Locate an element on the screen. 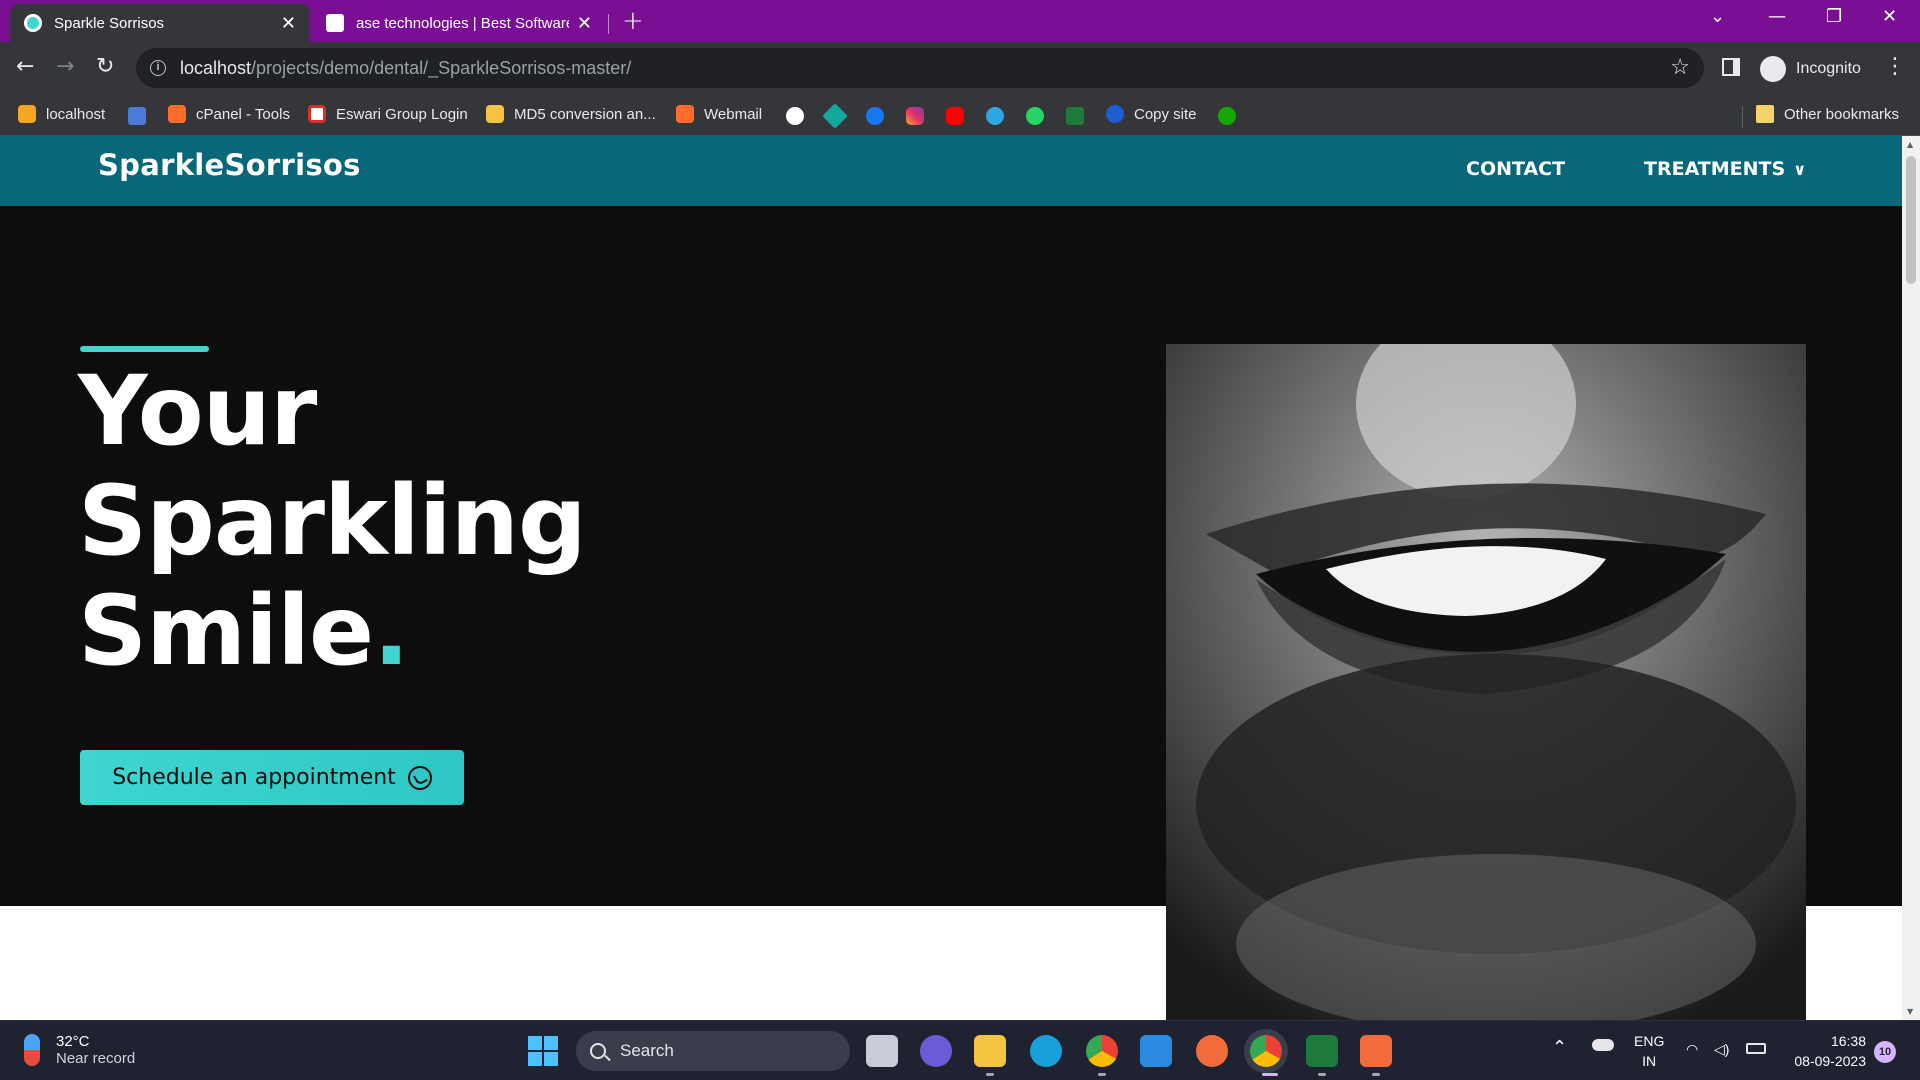  side-panel-icon is located at coordinates (1731, 67).